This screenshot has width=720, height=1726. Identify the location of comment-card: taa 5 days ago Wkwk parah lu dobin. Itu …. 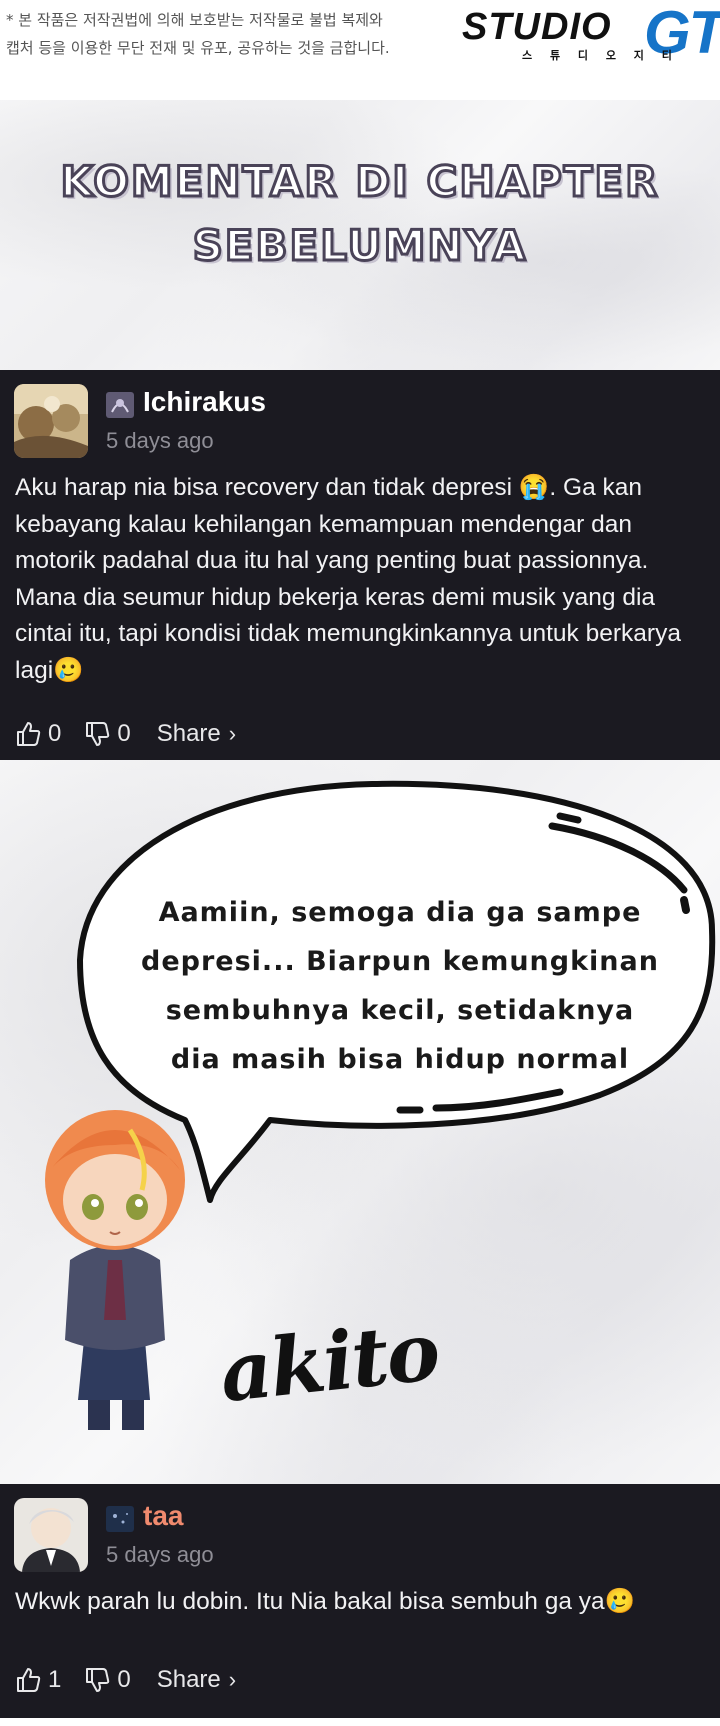
(360, 1601).